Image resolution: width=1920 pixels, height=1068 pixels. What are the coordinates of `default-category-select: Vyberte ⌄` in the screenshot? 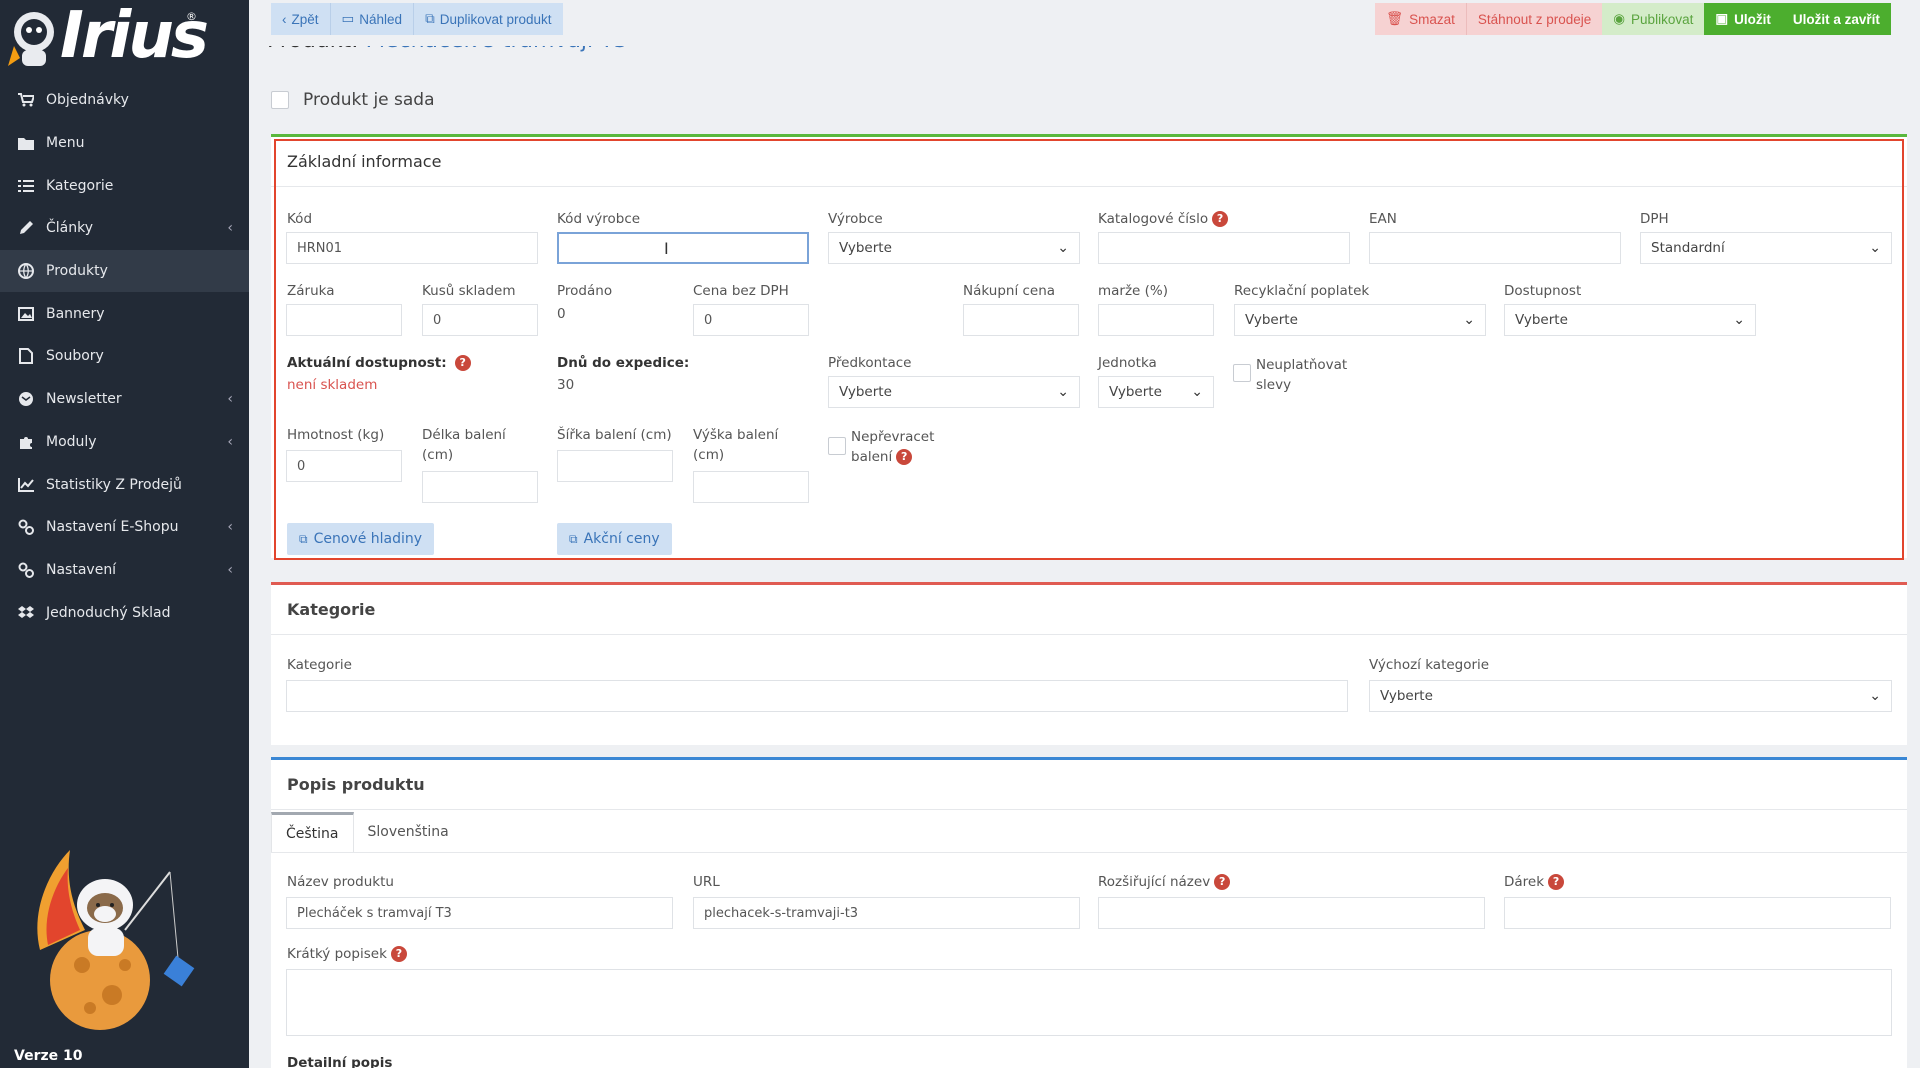 It's located at (1630, 696).